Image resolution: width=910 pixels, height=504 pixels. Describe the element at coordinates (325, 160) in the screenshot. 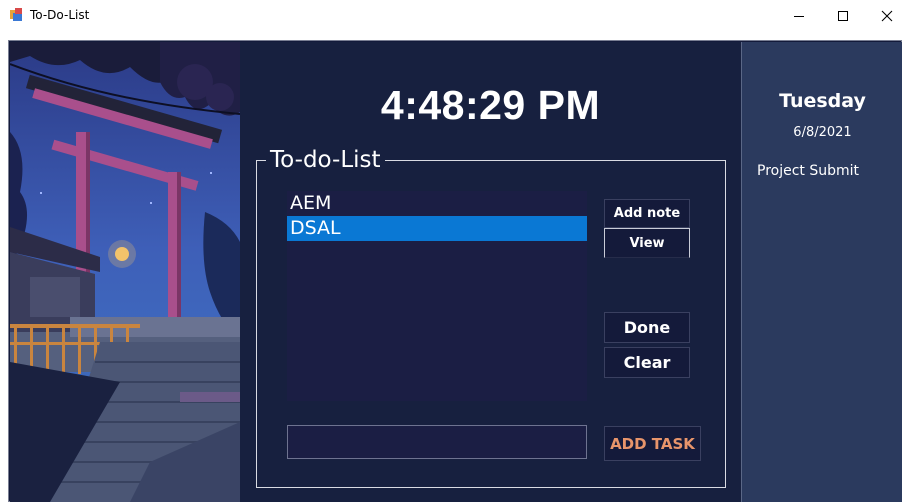

I see `todo-group-title: To-do-List` at that location.